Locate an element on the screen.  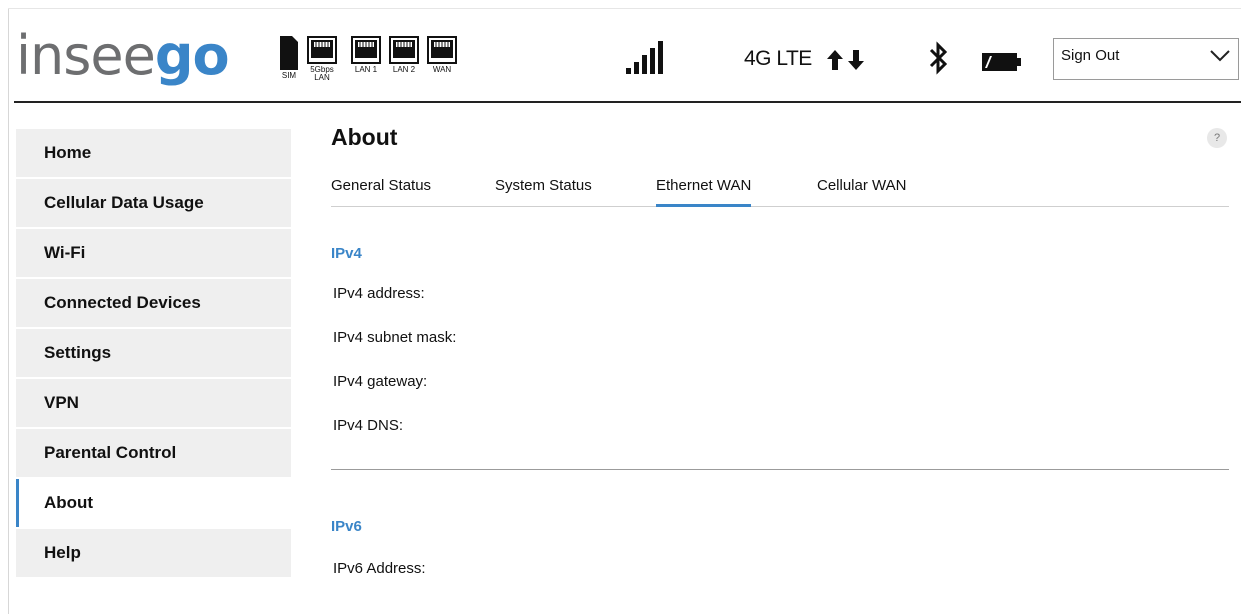
tab-system-status: System Status is located at coordinates (543, 191).